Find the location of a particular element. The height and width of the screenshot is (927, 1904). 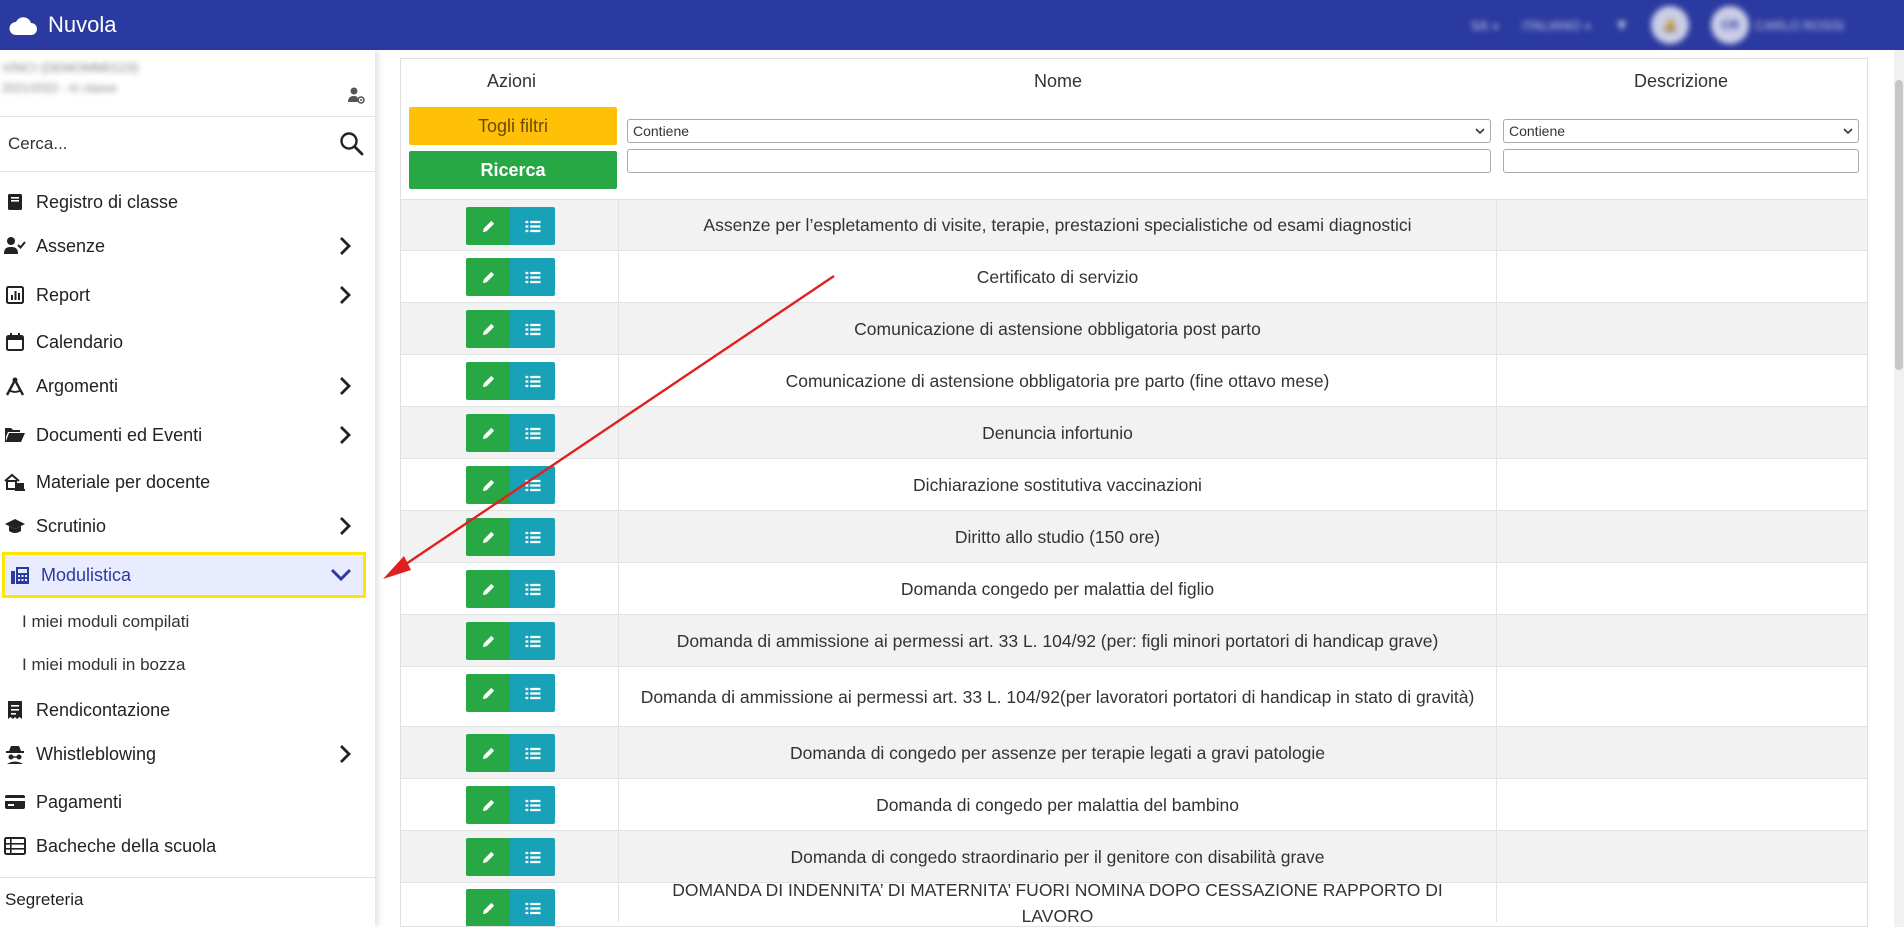

school-selector: SA ▼ is located at coordinates (1485, 25).